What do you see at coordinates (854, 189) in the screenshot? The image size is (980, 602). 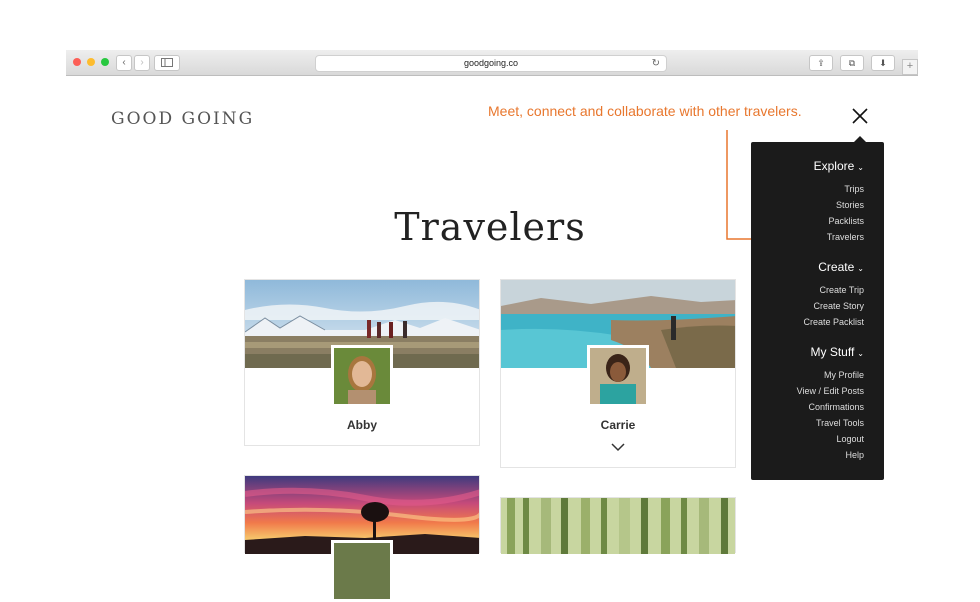 I see `menu-item-trips: Trips` at bounding box center [854, 189].